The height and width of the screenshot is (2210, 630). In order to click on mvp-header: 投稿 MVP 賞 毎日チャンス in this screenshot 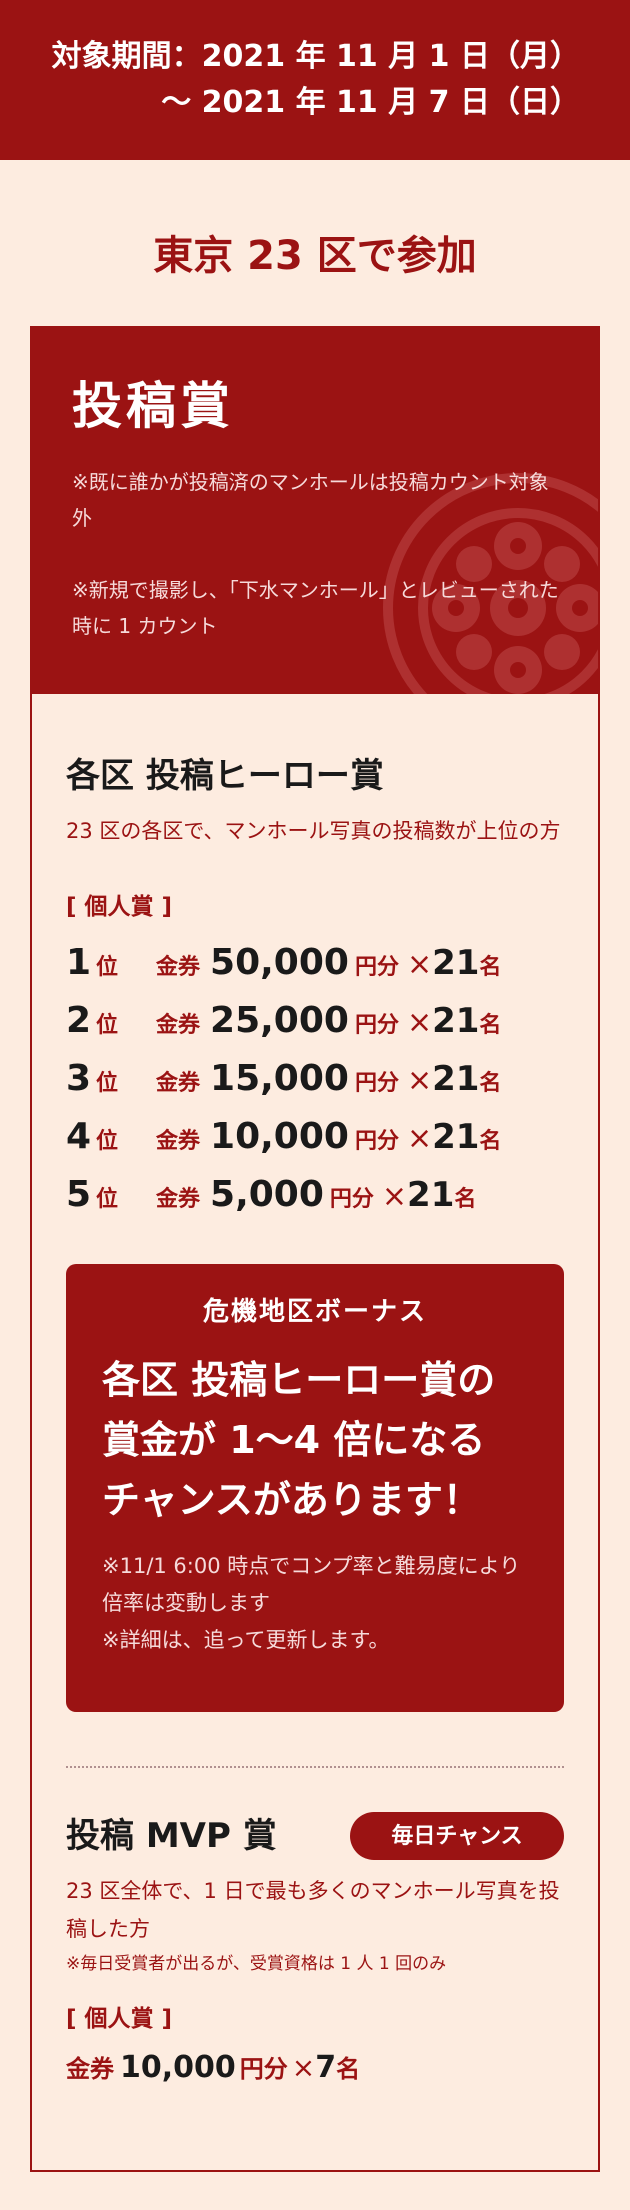, I will do `click(315, 1836)`.